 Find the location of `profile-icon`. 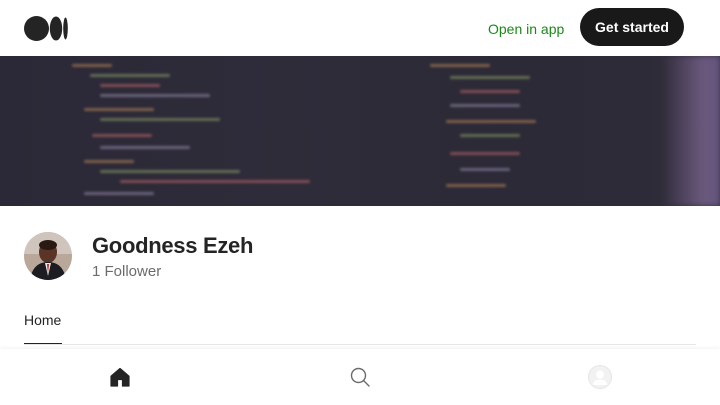

profile-icon is located at coordinates (600, 377).